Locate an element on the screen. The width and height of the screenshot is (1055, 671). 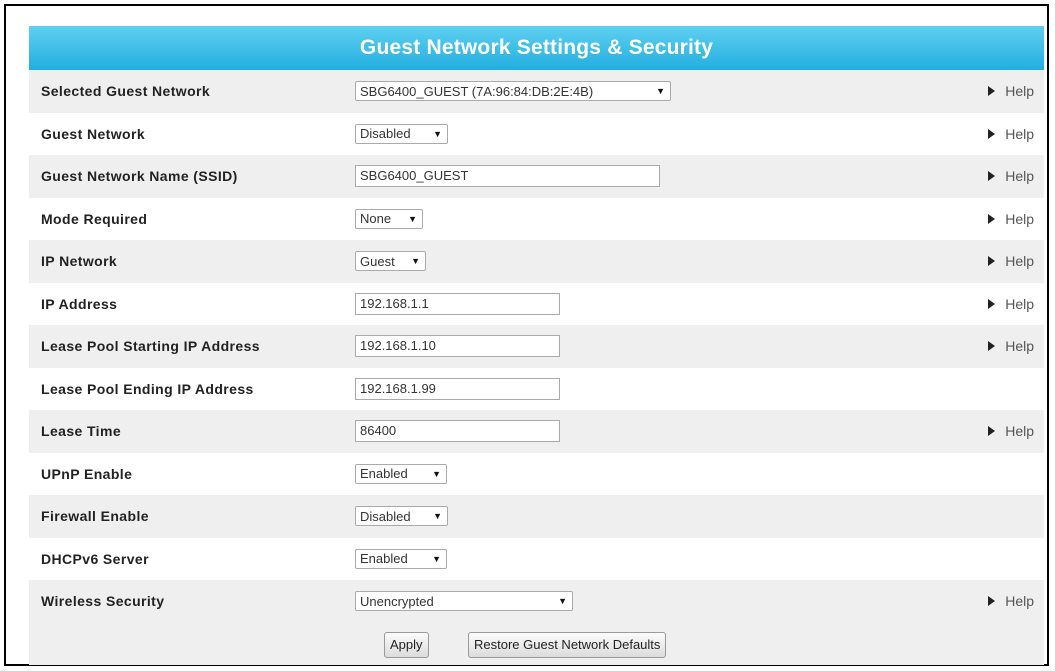
row-label: Wireless Security is located at coordinates (103, 601).